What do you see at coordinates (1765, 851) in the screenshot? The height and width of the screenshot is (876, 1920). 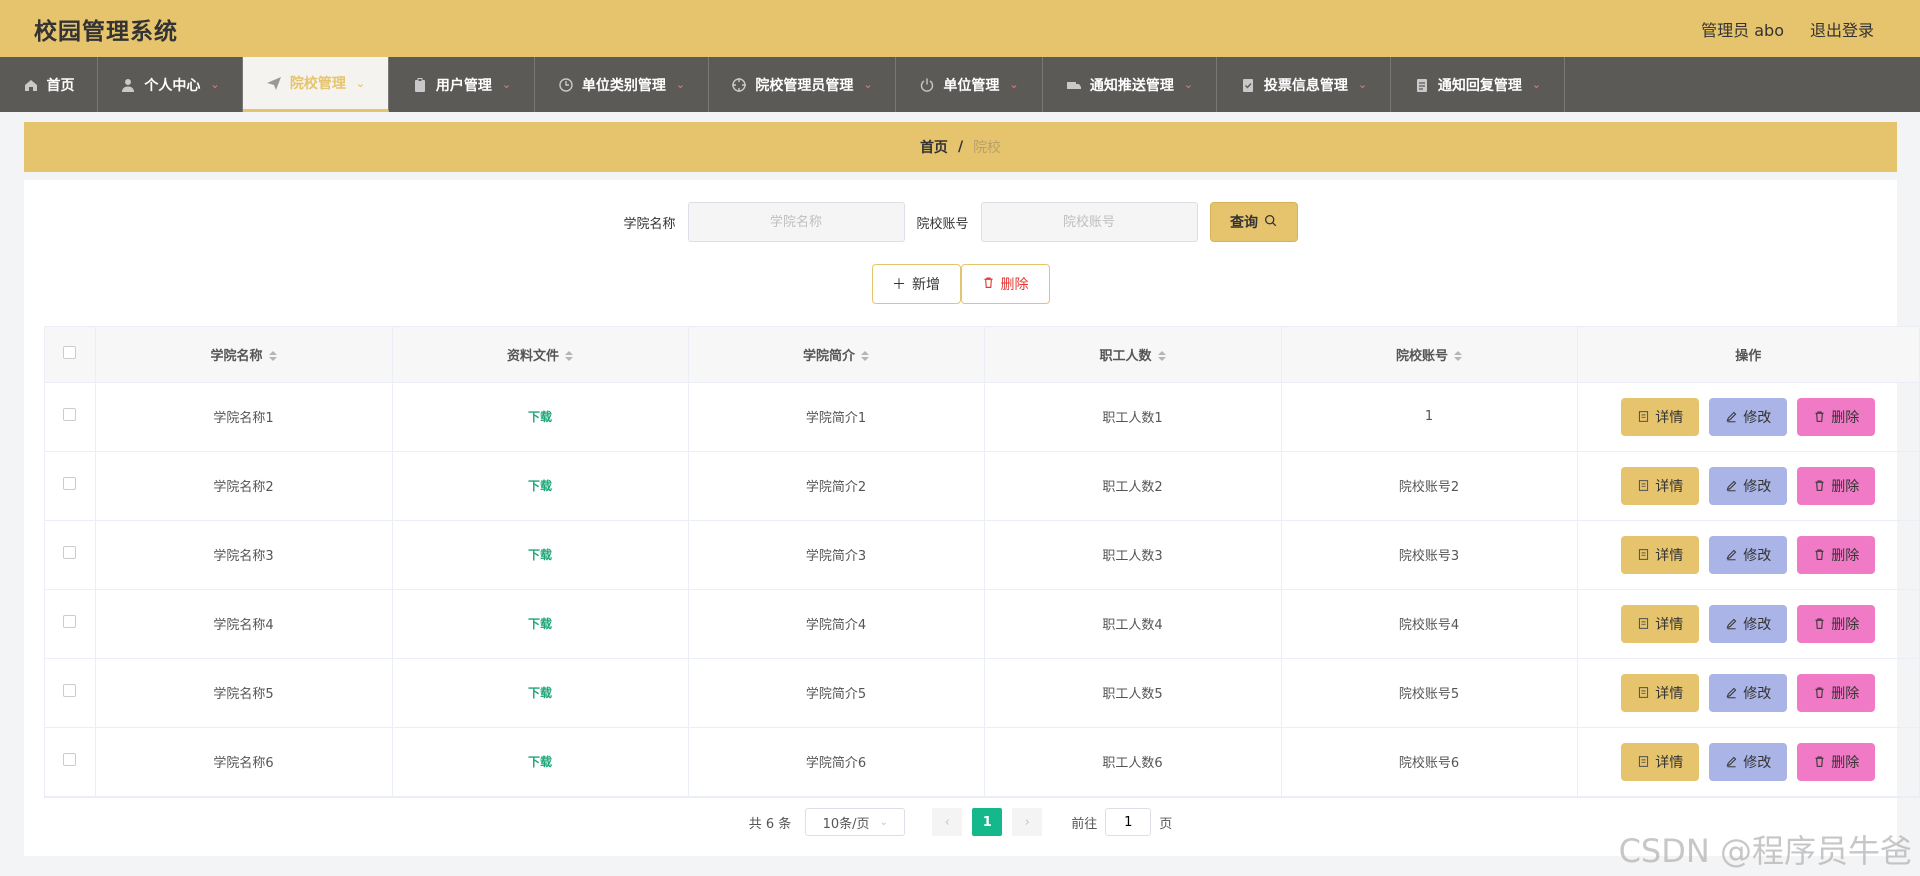 I see `watermark: CSDN @程序员牛爸` at bounding box center [1765, 851].